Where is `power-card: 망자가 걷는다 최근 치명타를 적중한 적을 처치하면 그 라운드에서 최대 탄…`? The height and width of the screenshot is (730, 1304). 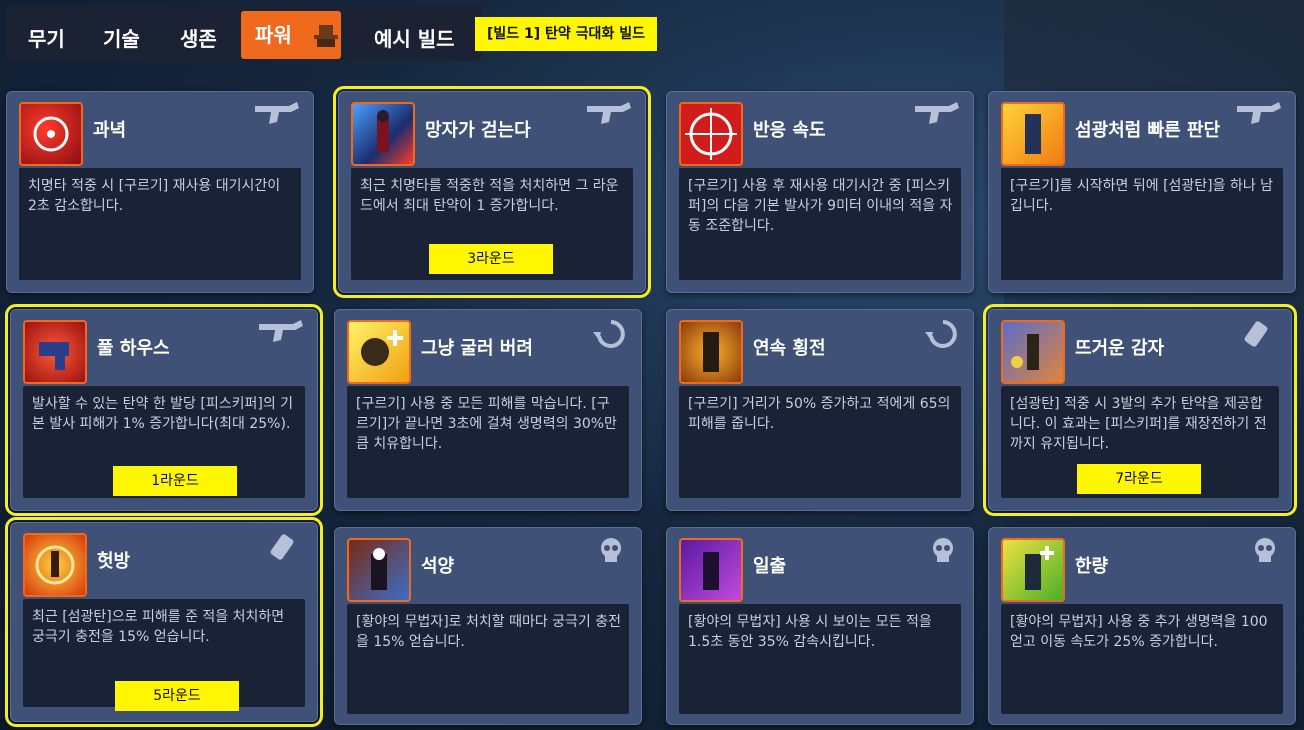
power-card: 망자가 걷는다 최근 치명타를 적중한 적을 처치하면 그 라운드에서 최대 탄… is located at coordinates (492, 192).